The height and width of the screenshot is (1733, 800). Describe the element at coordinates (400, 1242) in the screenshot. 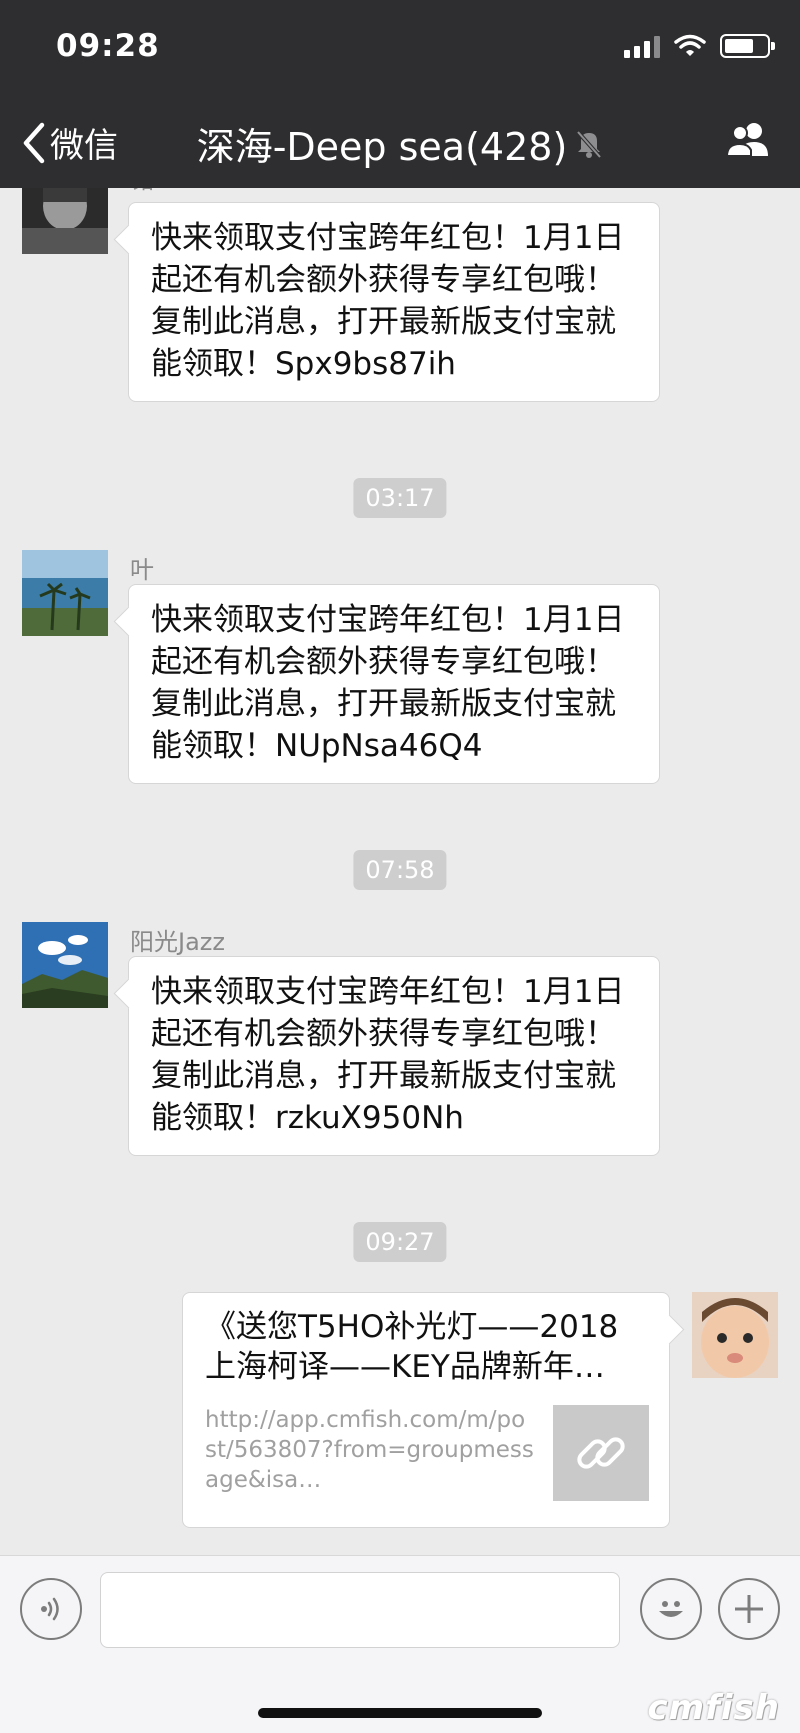

I see `message-timestamp: 09:27` at that location.